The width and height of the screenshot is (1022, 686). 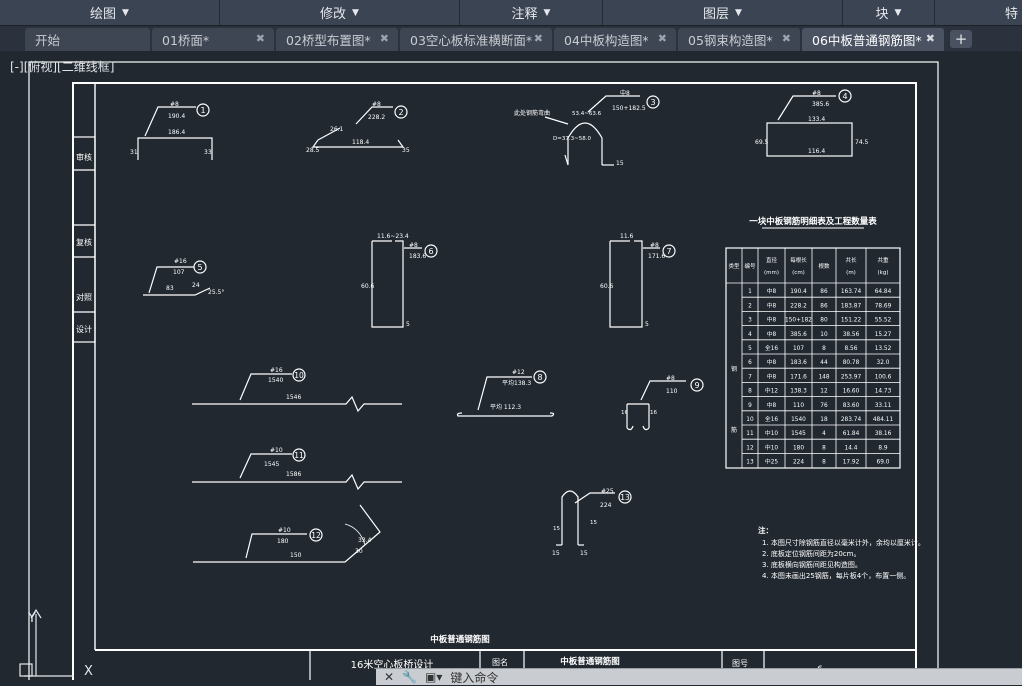 I want to click on ribbon-draw: 绘图 ▼, so click(x=110, y=12).